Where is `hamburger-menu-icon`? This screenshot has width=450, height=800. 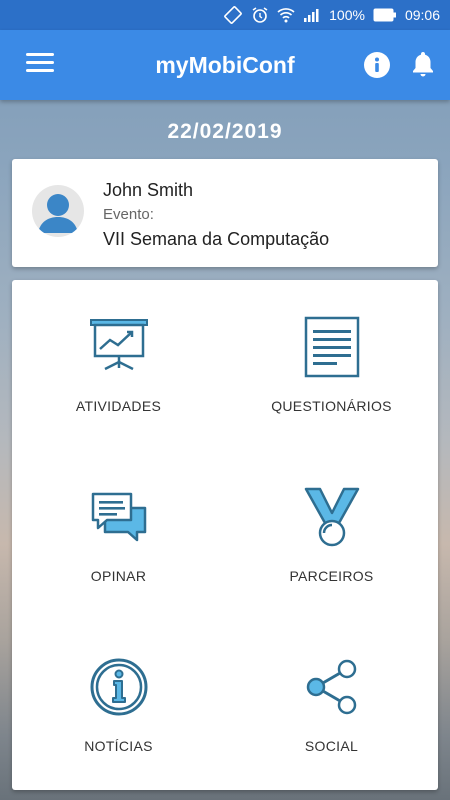 hamburger-menu-icon is located at coordinates (40, 65).